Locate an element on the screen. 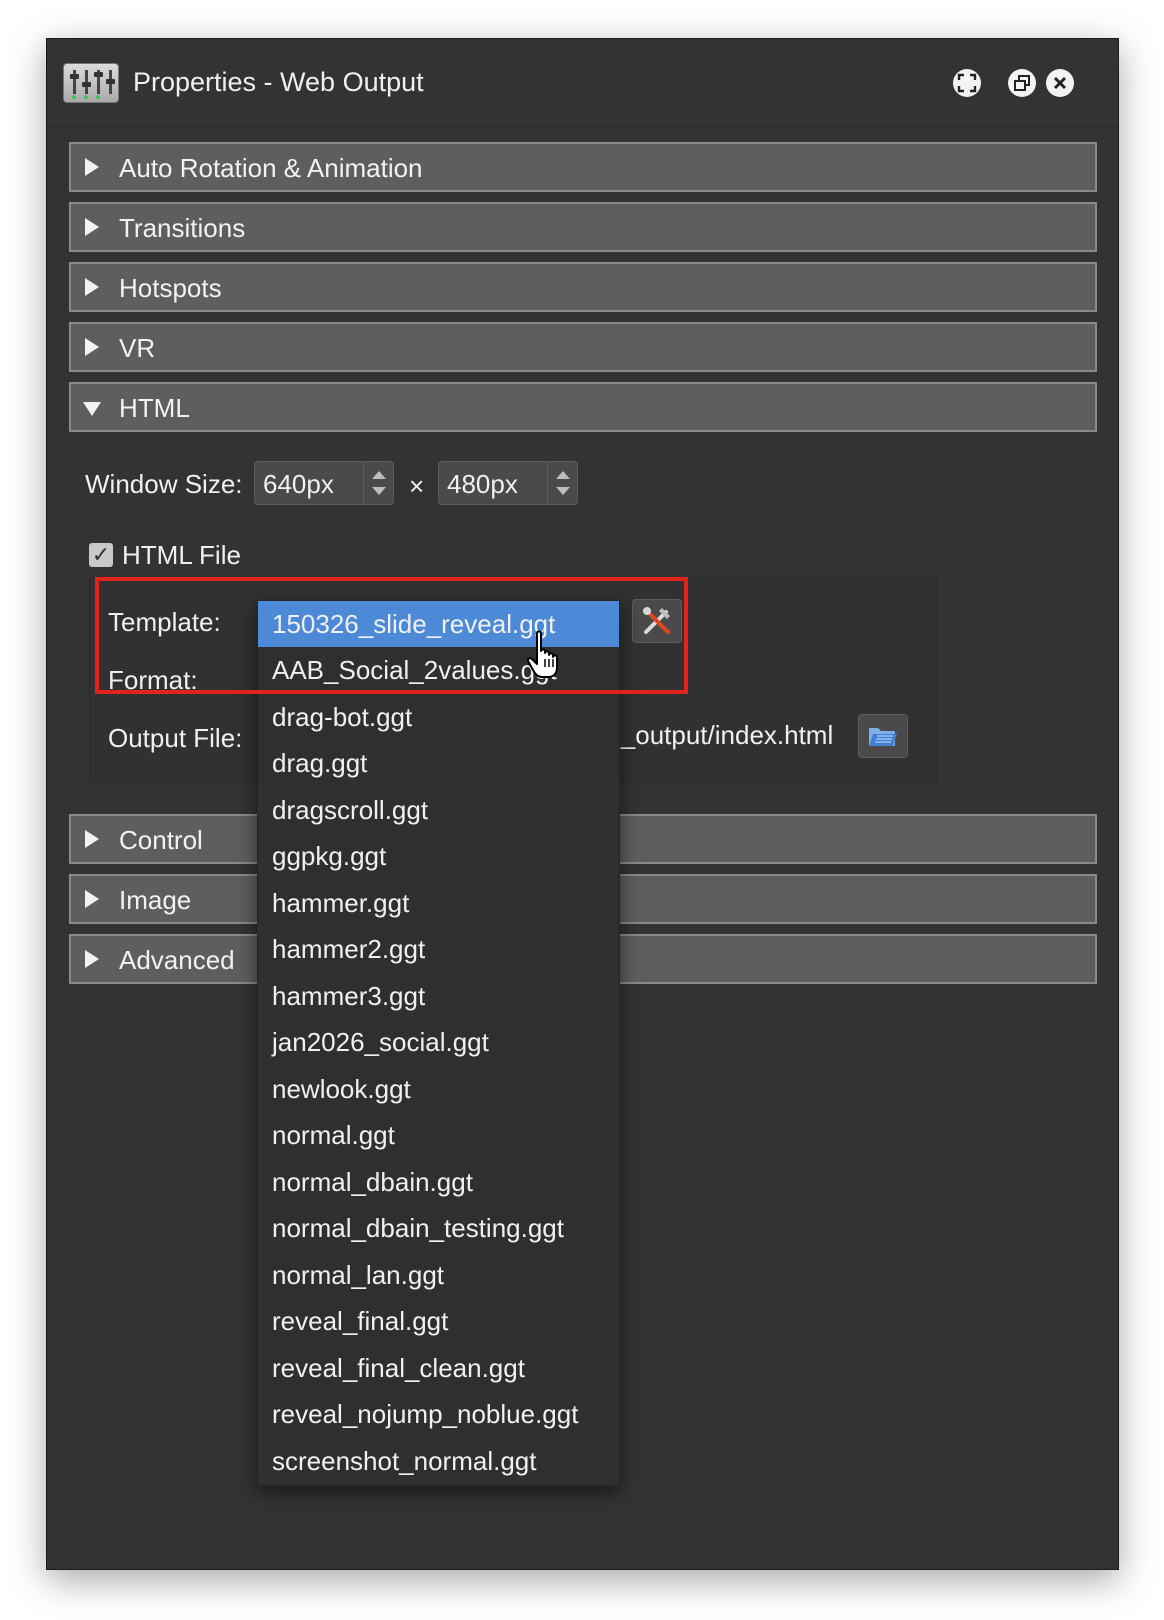 Image resolution: width=1164 pixels, height=1620 pixels. dropdown-item: reveal_nojump_noblue.ggt is located at coordinates (438, 1414).